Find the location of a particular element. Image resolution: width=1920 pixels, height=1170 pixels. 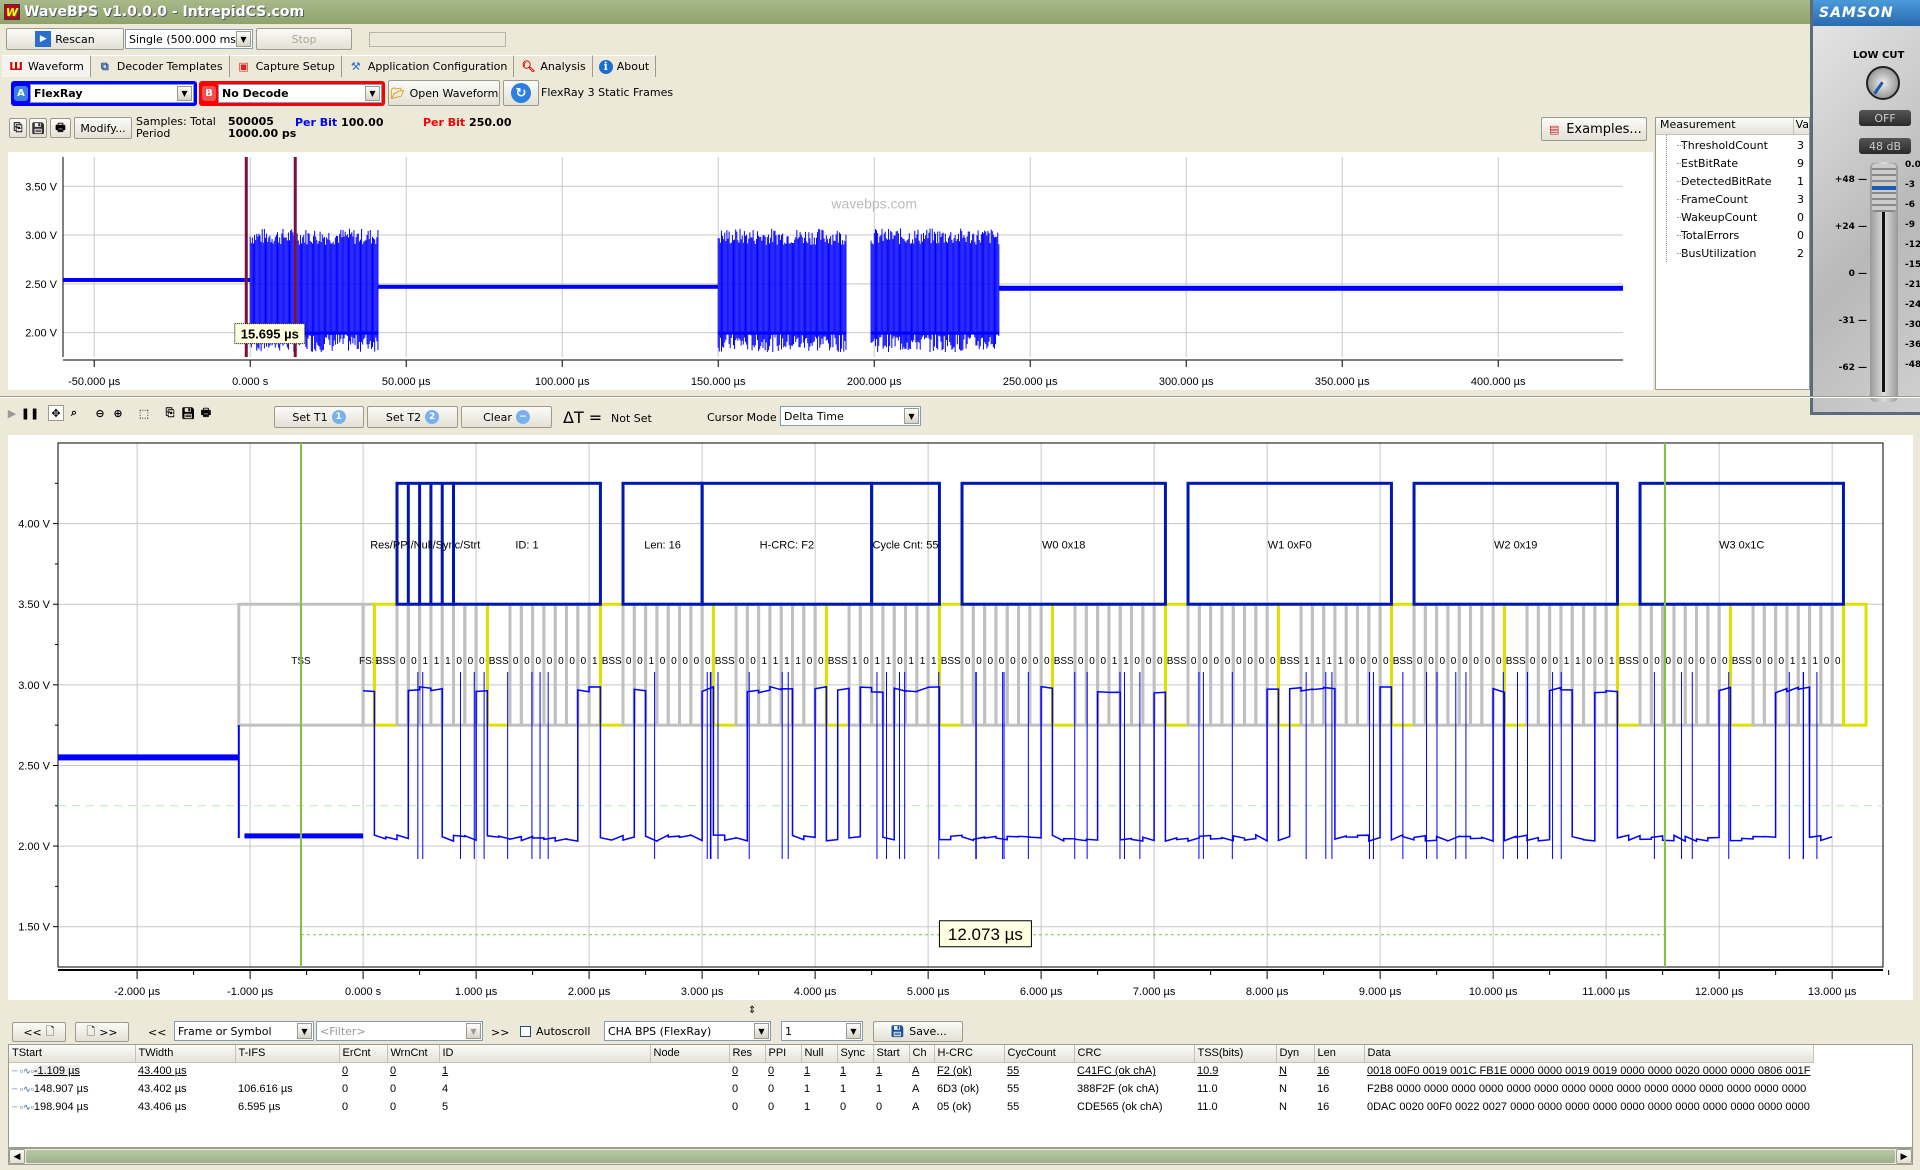

splitter is located at coordinates (960, 397).